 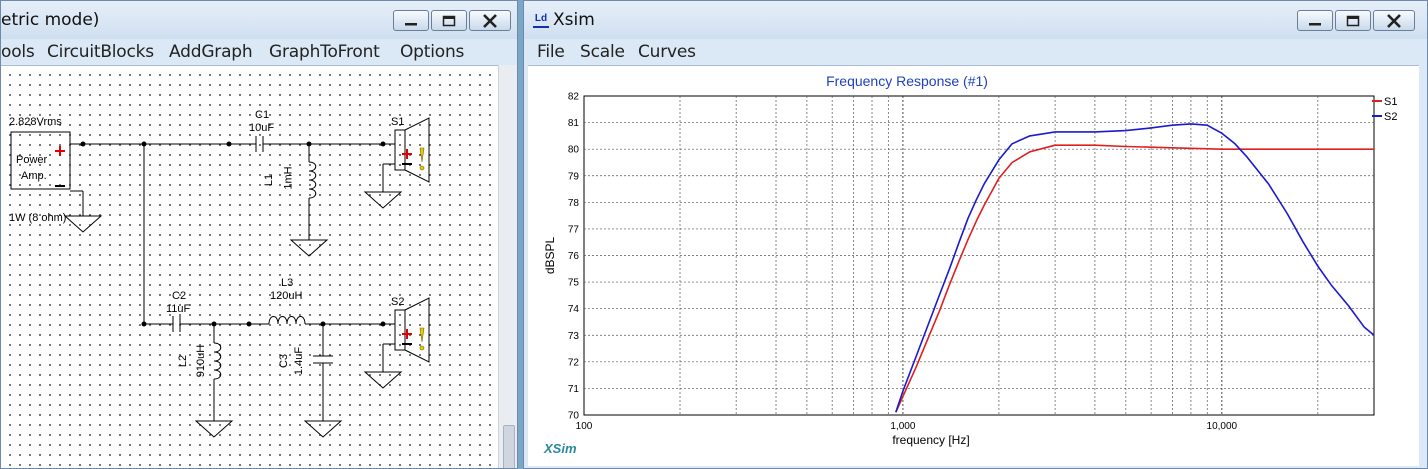 What do you see at coordinates (902, 426) in the screenshot?
I see `x-tick-label: 1,000` at bounding box center [902, 426].